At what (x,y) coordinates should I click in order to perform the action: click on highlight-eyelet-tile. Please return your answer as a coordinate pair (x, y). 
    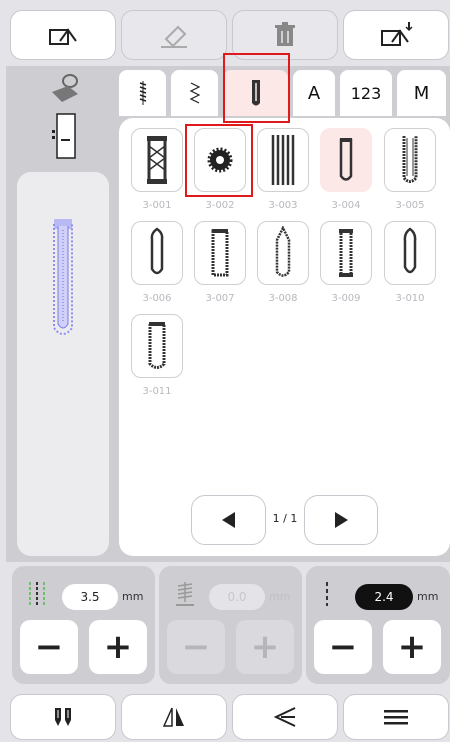
    Looking at the image, I should click on (219, 160).